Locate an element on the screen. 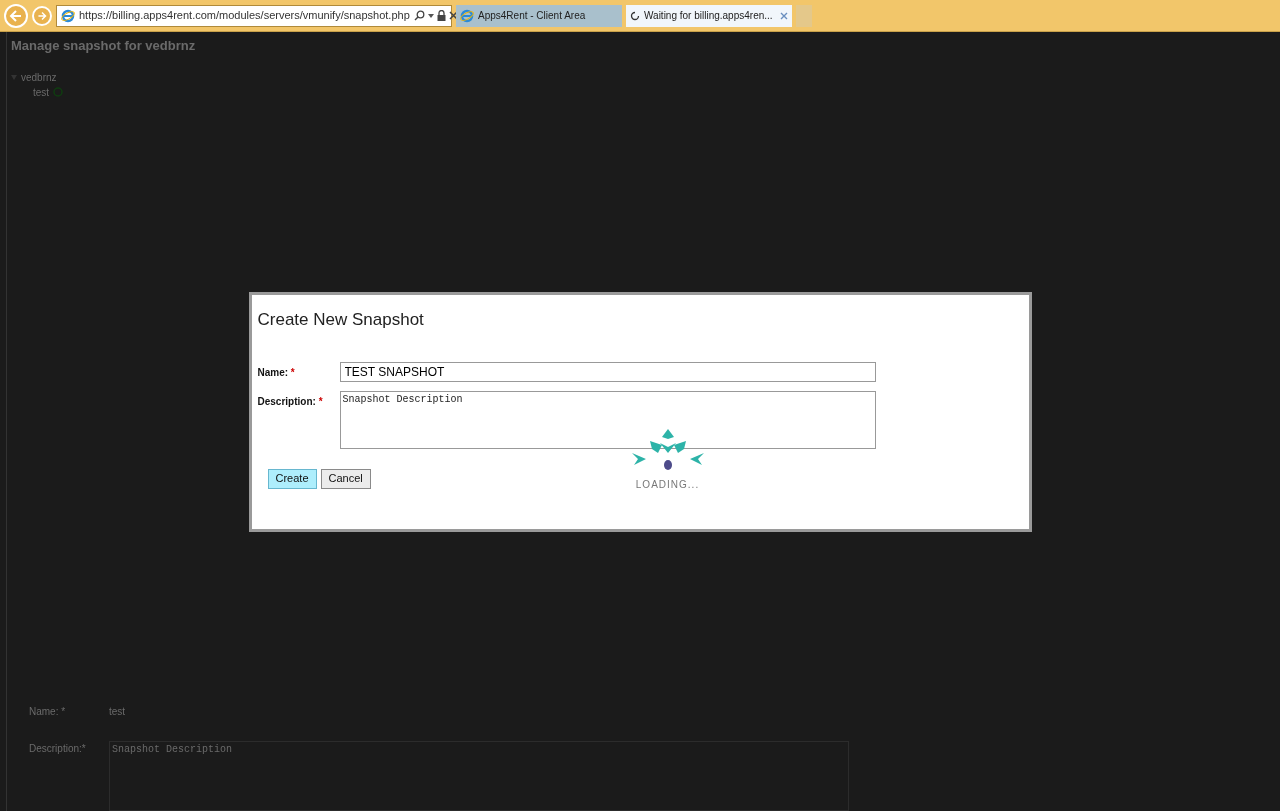 This screenshot has height=811, width=1280. status-icon is located at coordinates (58, 92).